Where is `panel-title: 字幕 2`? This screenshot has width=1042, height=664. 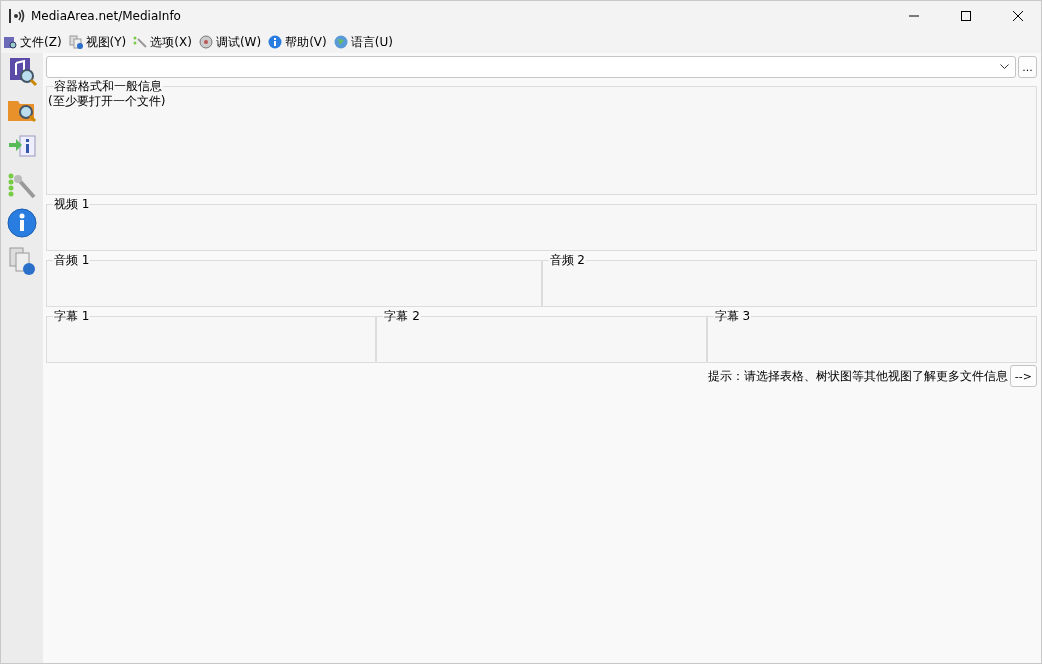
panel-title: 字幕 2 is located at coordinates (402, 316).